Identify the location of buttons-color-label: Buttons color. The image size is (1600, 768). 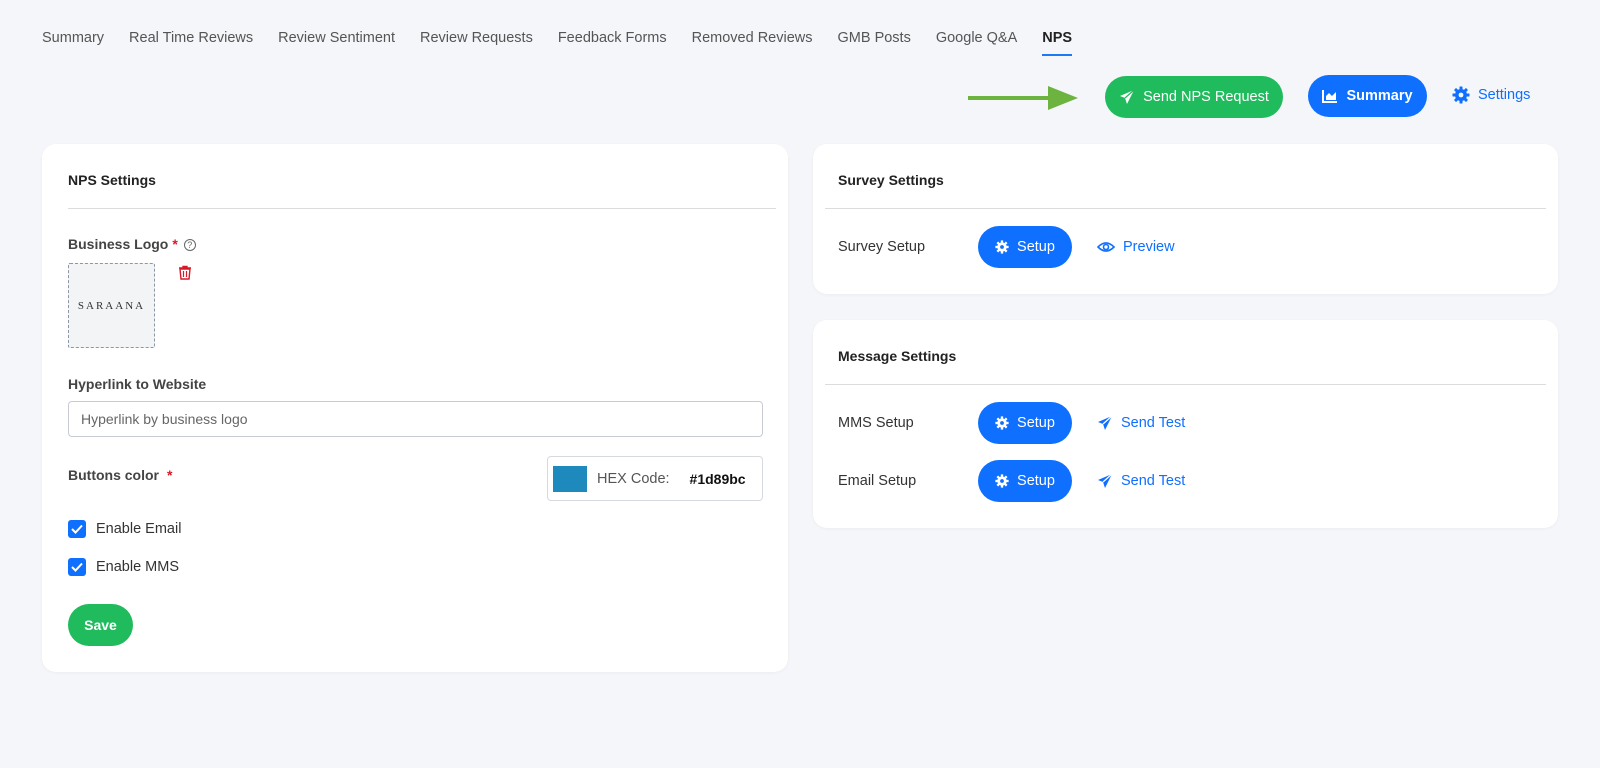
(113, 475).